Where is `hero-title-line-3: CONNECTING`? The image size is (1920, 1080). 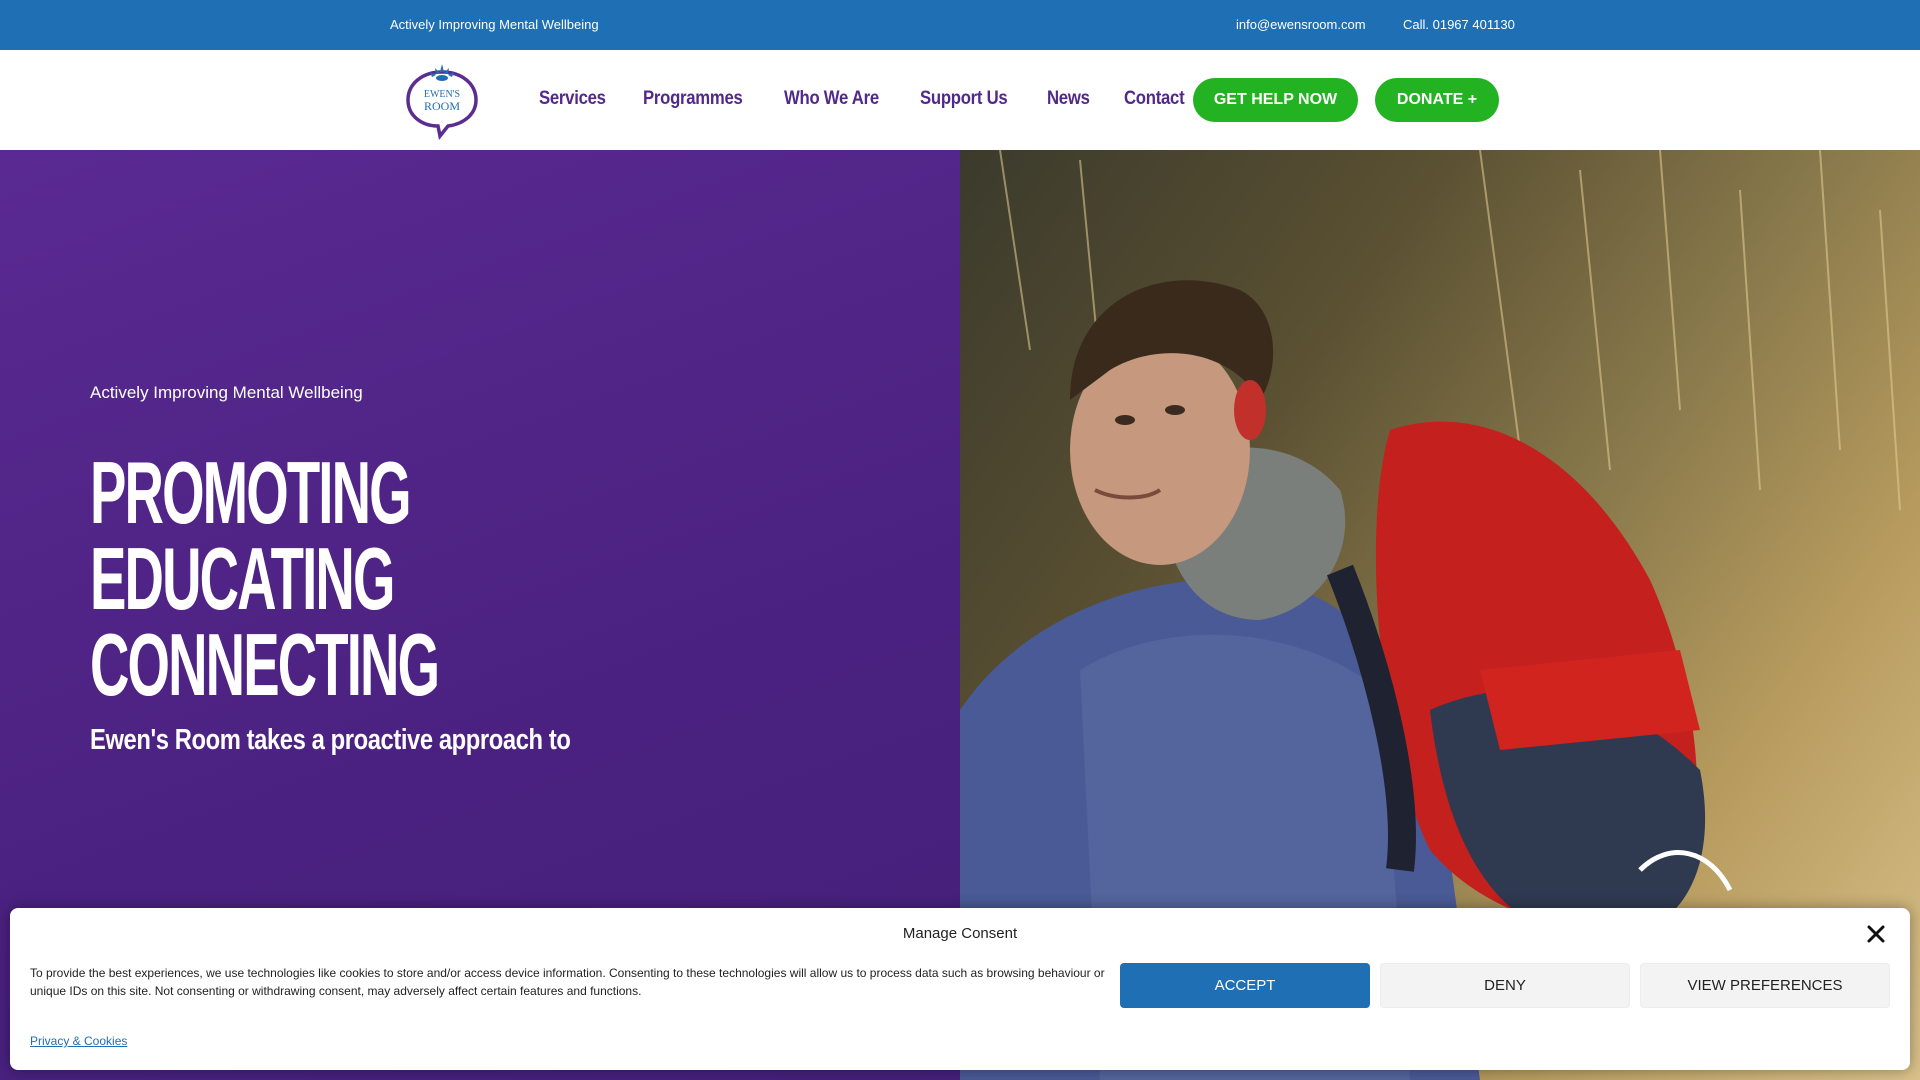
hero-title-line-3: CONNECTING is located at coordinates (265, 664).